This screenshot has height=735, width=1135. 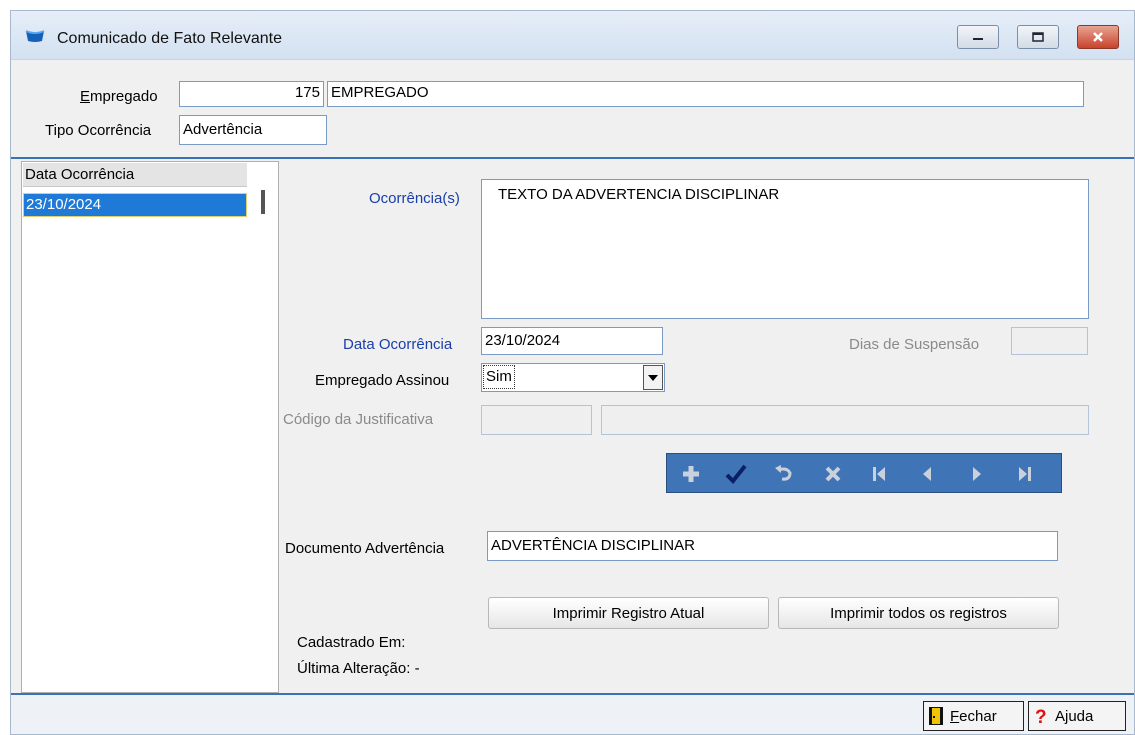 I want to click on justificativa-description-field, so click(x=845, y=420).